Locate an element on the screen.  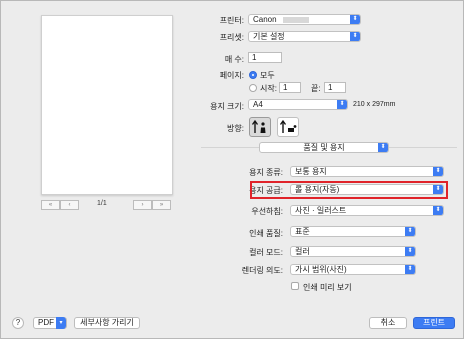
color-mode-label: 컬러 모드: is located at coordinates (266, 252).